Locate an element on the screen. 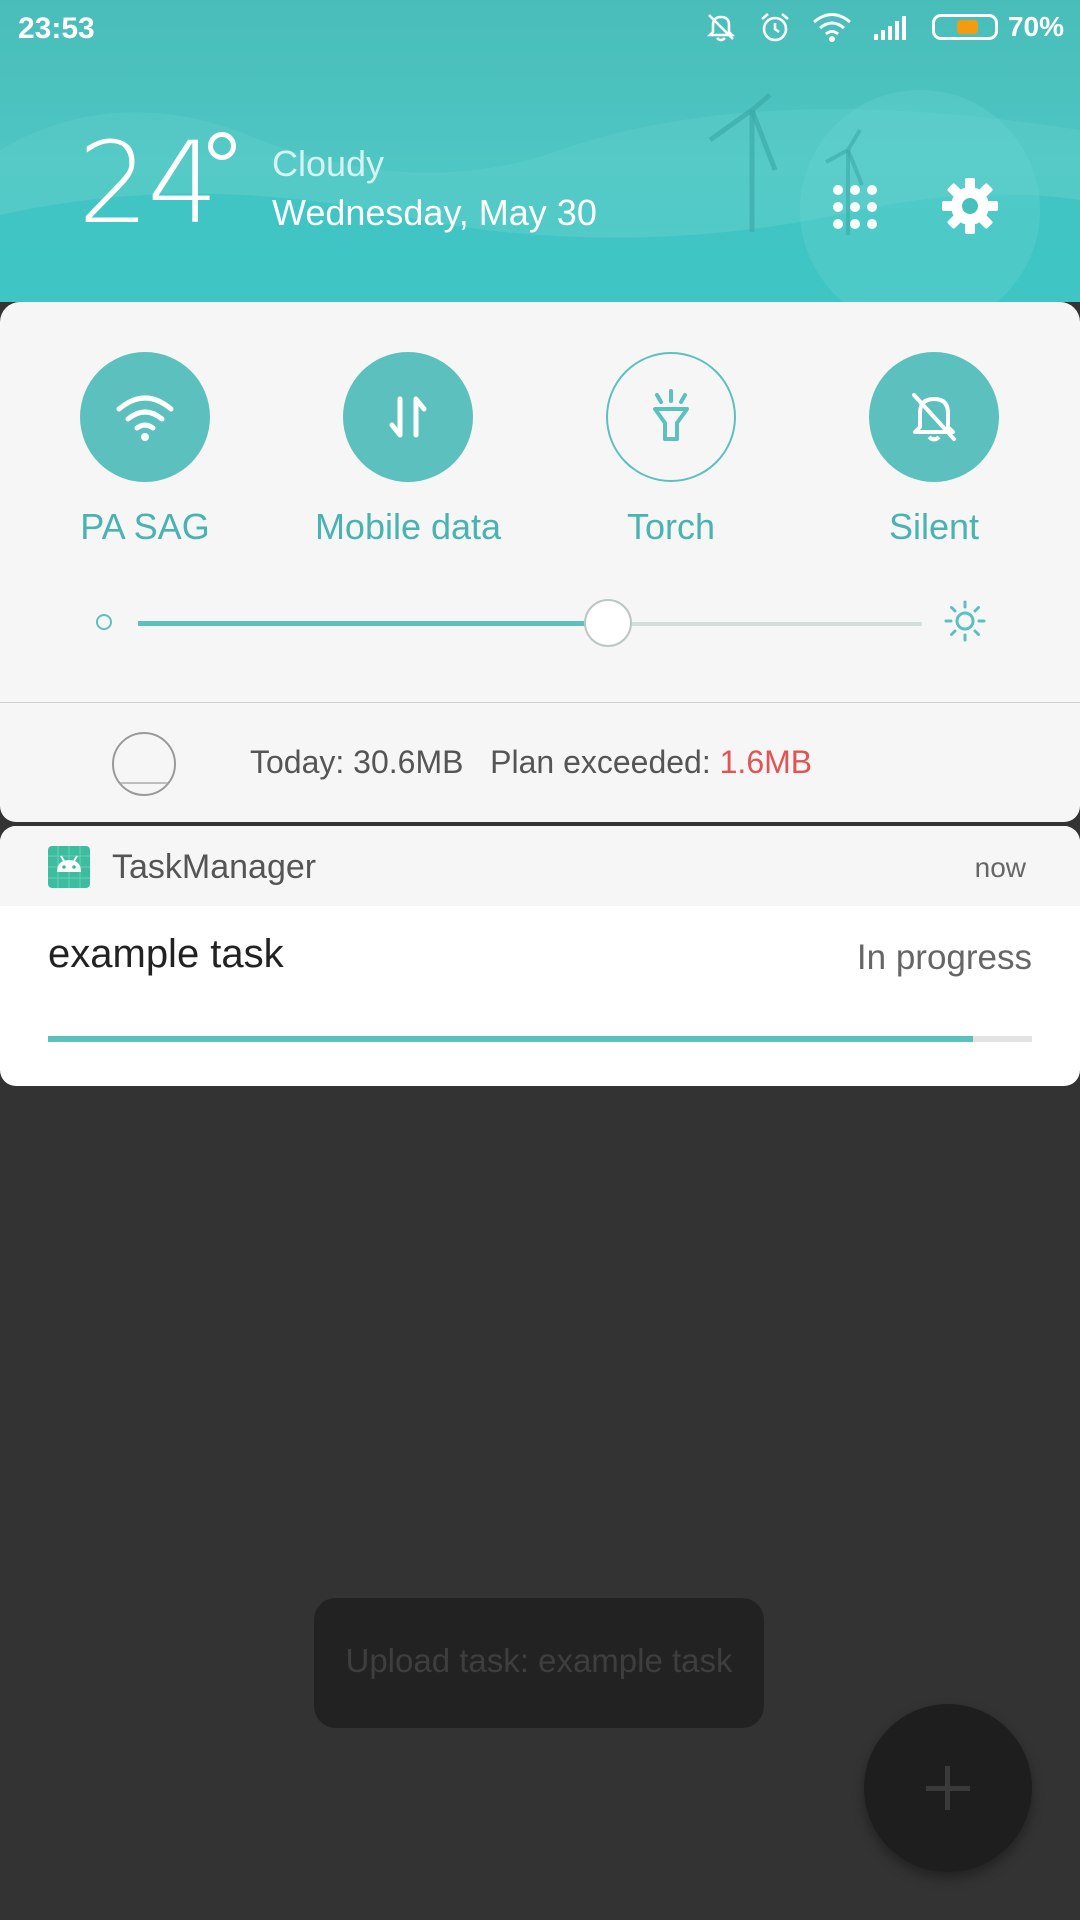 The height and width of the screenshot is (1920, 1080). task-progress-bar is located at coordinates (540, 1039).